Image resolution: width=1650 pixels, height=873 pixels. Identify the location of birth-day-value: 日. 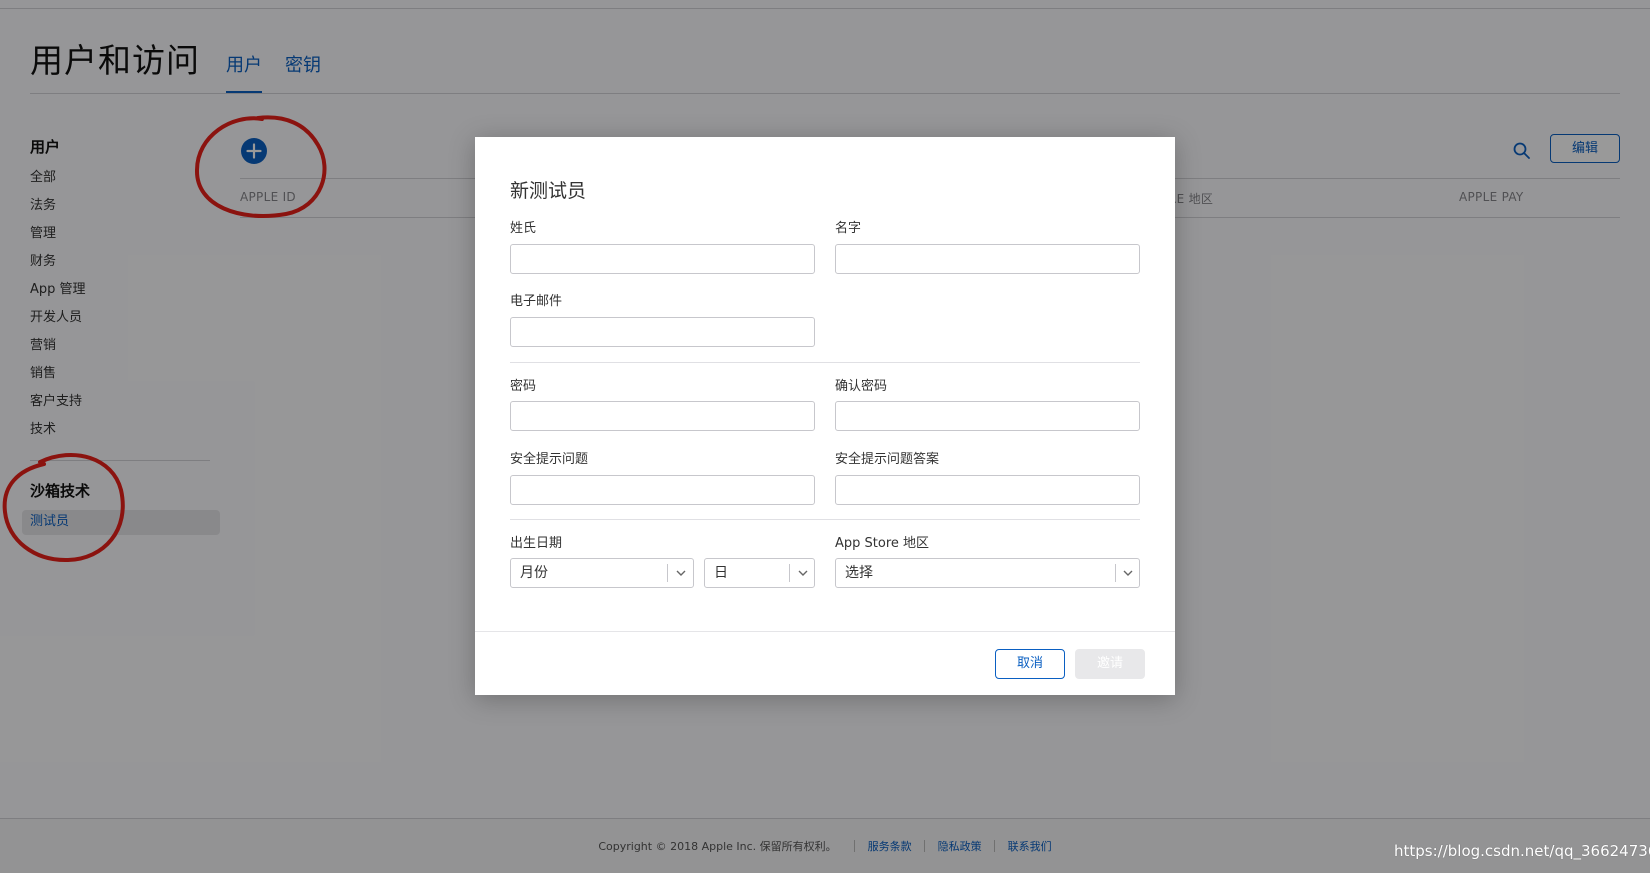
(721, 573).